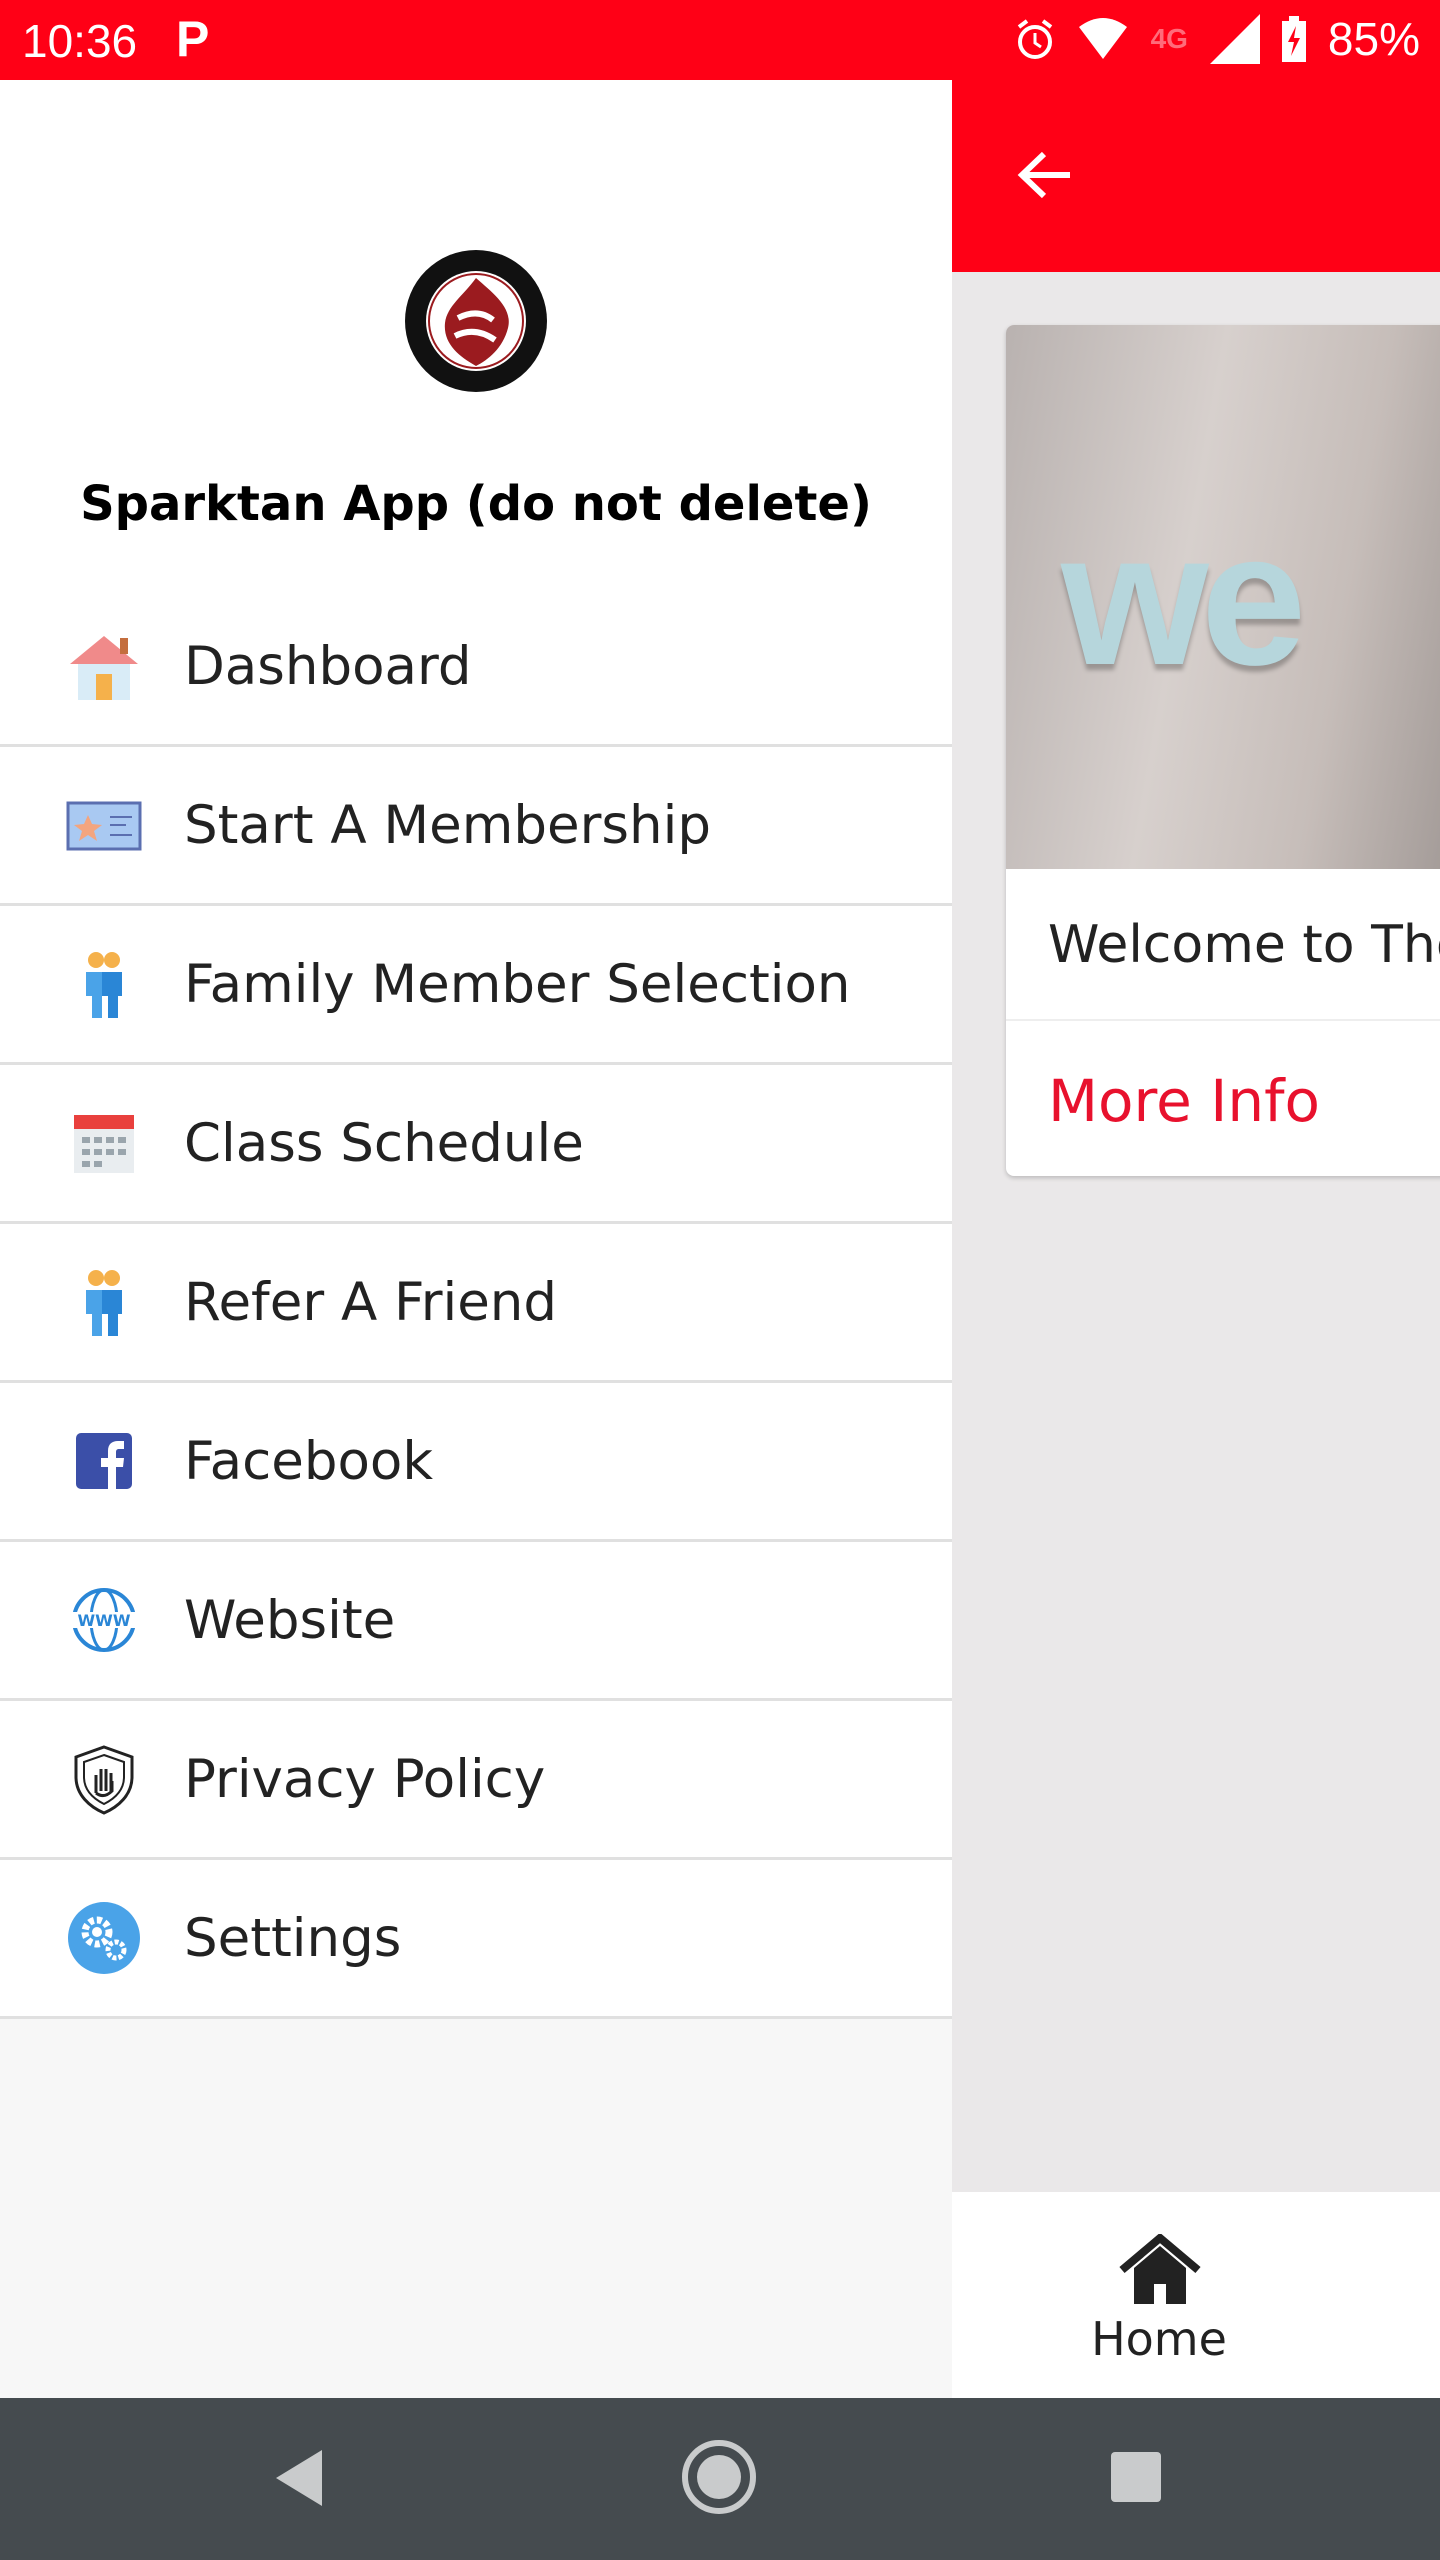  Describe the element at coordinates (720, 40) in the screenshot. I see `status-bar: 10:36 P 4G 85%` at that location.